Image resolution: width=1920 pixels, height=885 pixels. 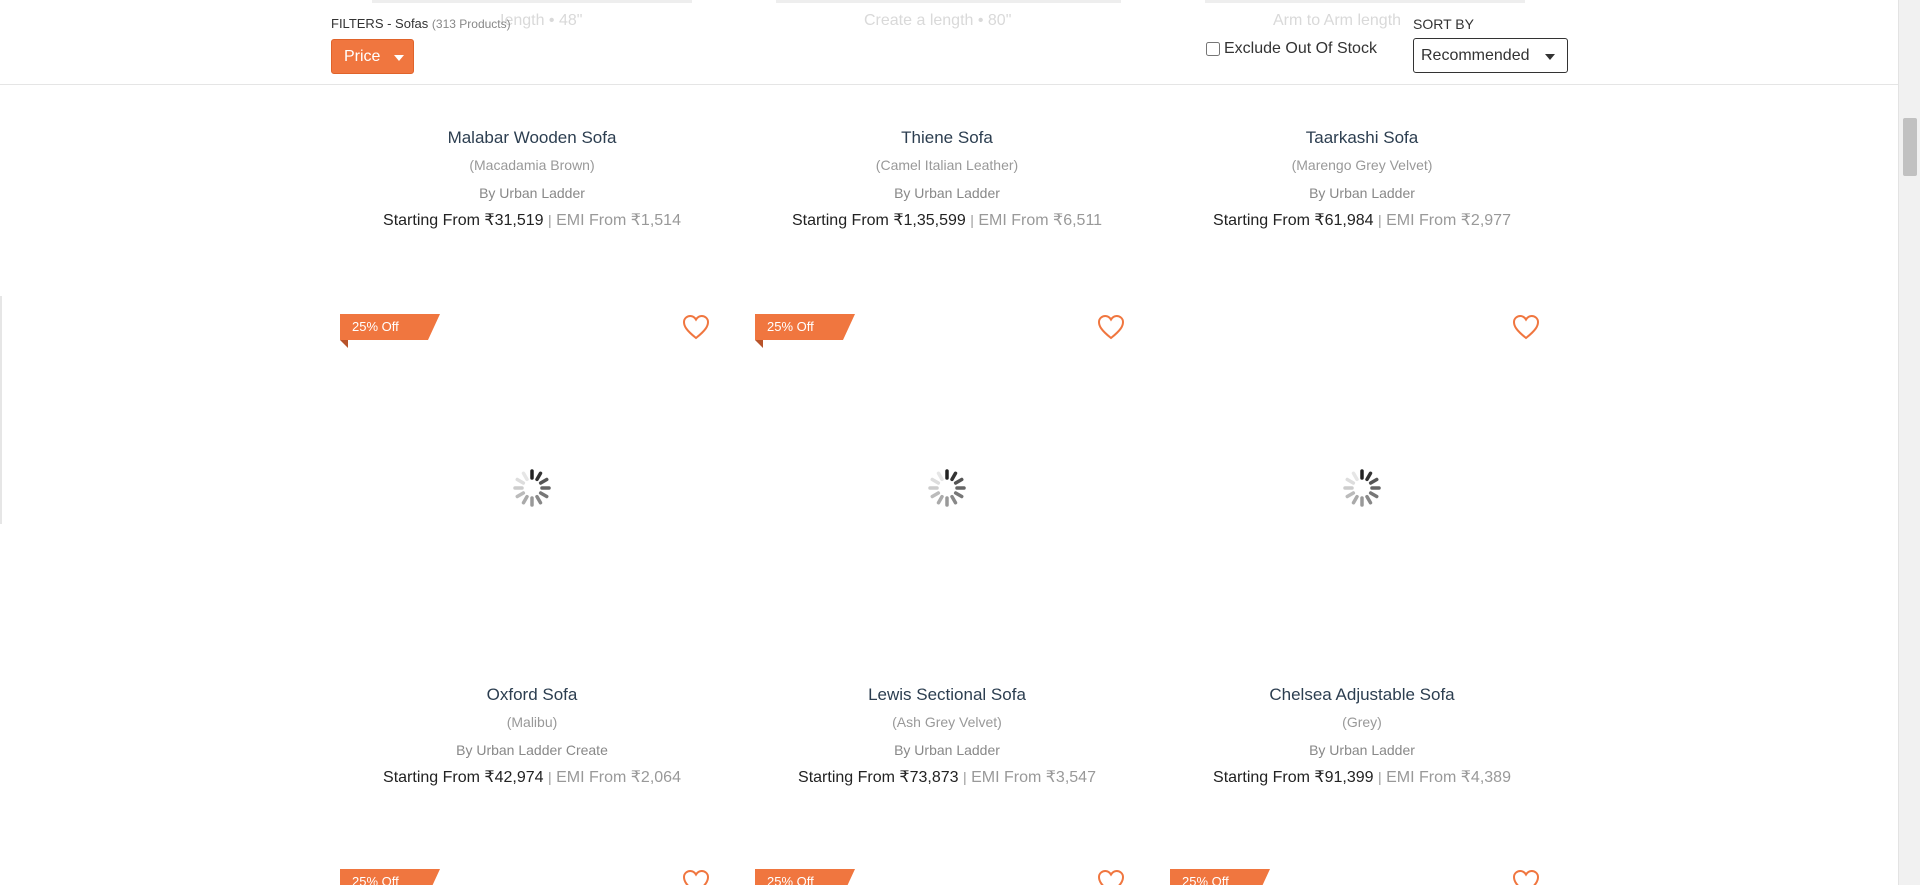 I want to click on vertical-scrollbar, so click(x=1909, y=442).